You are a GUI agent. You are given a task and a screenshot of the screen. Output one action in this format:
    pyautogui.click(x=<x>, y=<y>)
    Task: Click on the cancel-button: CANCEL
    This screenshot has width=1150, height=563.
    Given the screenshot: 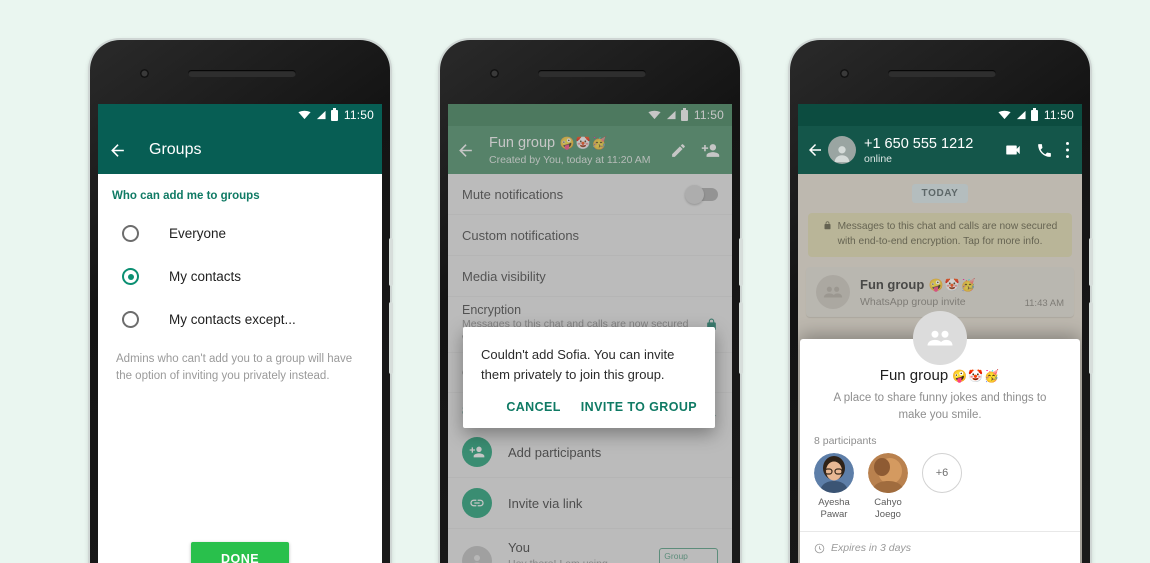 What is the action you would take?
    pyautogui.click(x=533, y=407)
    